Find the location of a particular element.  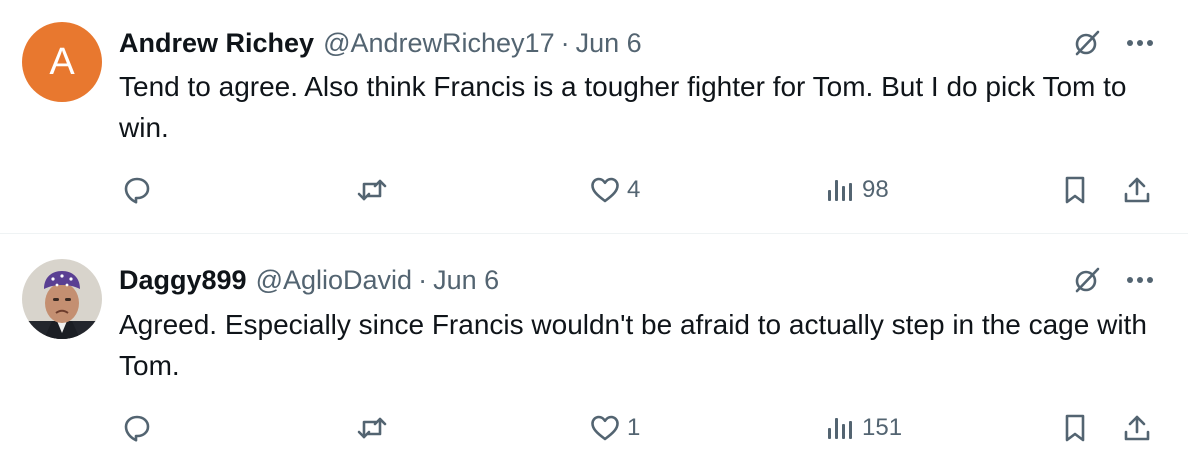

like-button: 1 is located at coordinates (614, 428).